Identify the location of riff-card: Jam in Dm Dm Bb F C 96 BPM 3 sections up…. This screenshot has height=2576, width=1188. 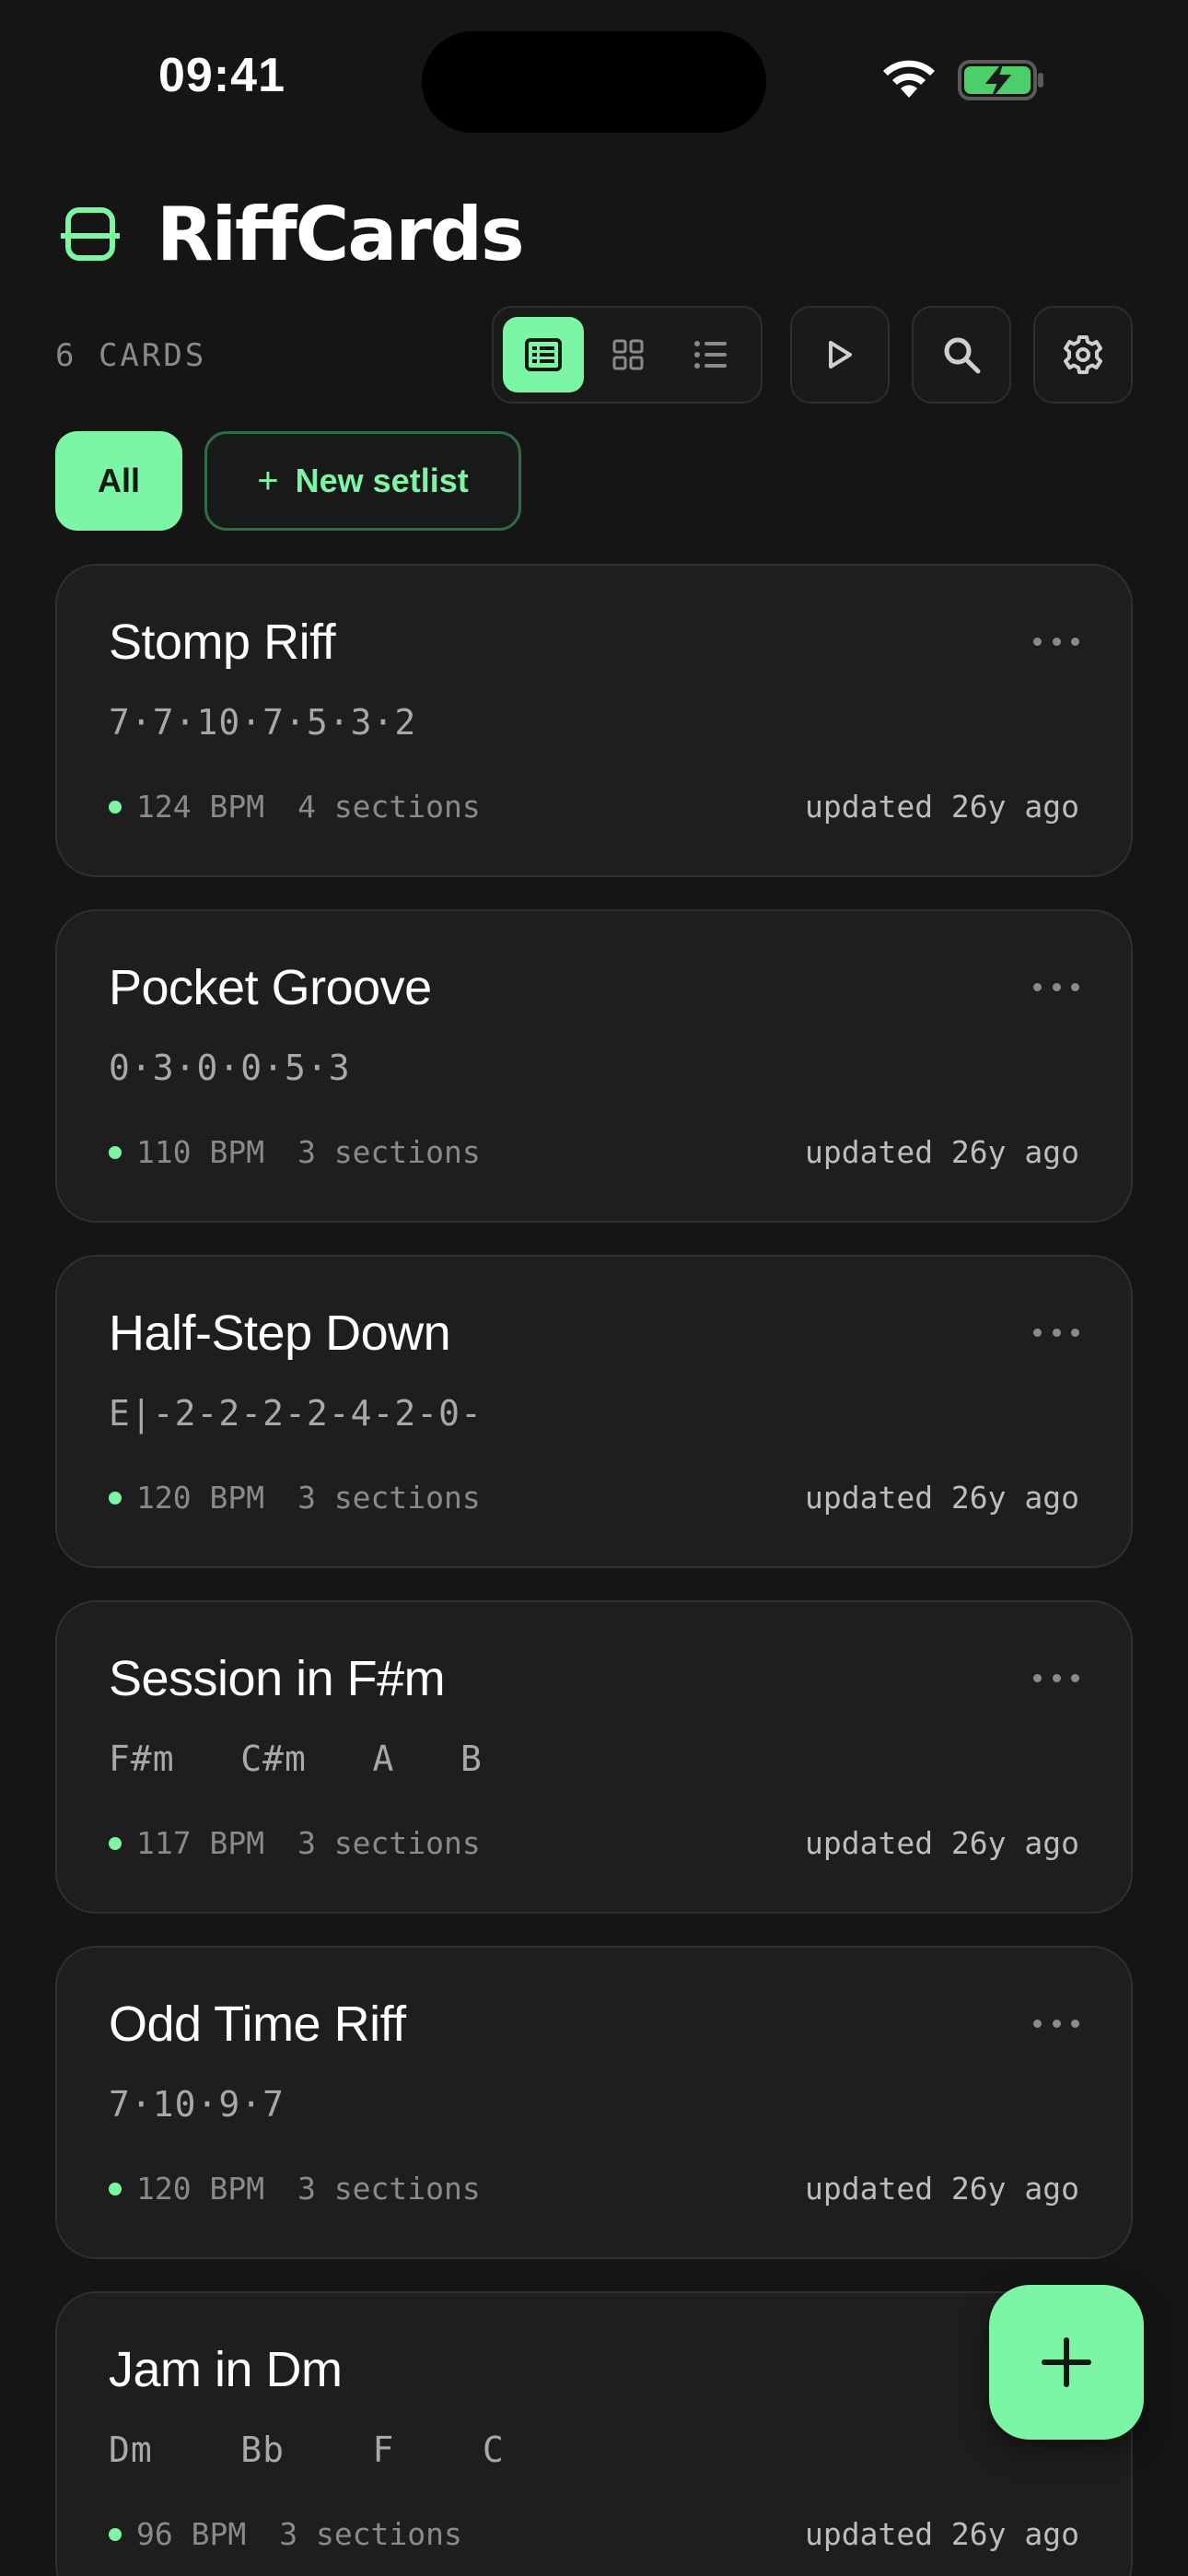
(594, 2433).